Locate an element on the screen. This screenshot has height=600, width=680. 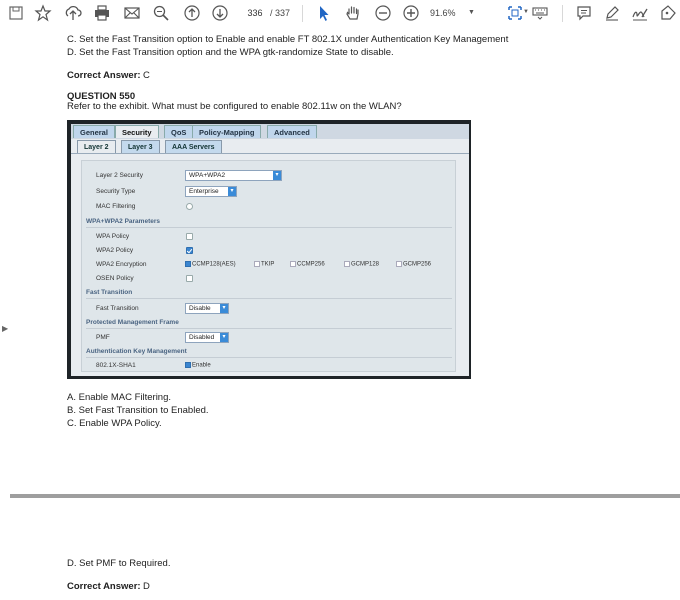
akm-enable: Enable is located at coordinates (198, 365).